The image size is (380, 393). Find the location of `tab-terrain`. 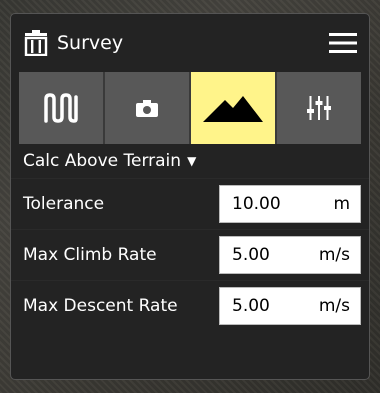

tab-terrain is located at coordinates (234, 108).